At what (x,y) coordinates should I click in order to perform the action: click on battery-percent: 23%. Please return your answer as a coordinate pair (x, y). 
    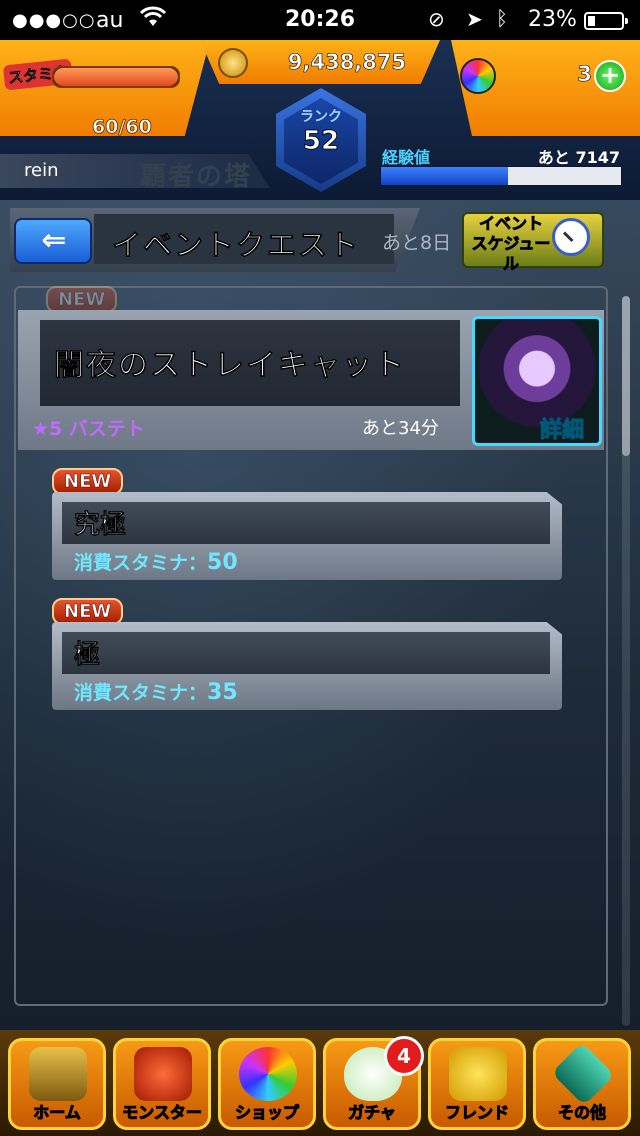
    Looking at the image, I should click on (552, 19).